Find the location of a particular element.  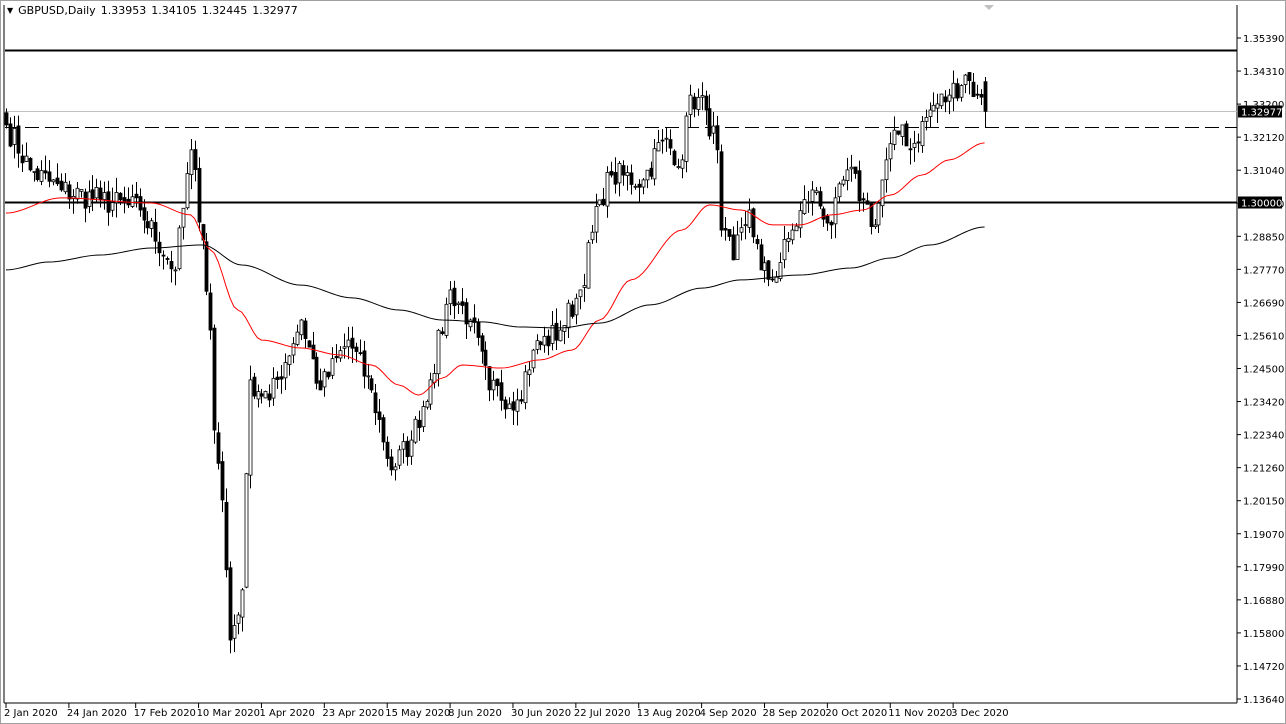

y-tick-label: 1.27770 is located at coordinates (1263, 270).